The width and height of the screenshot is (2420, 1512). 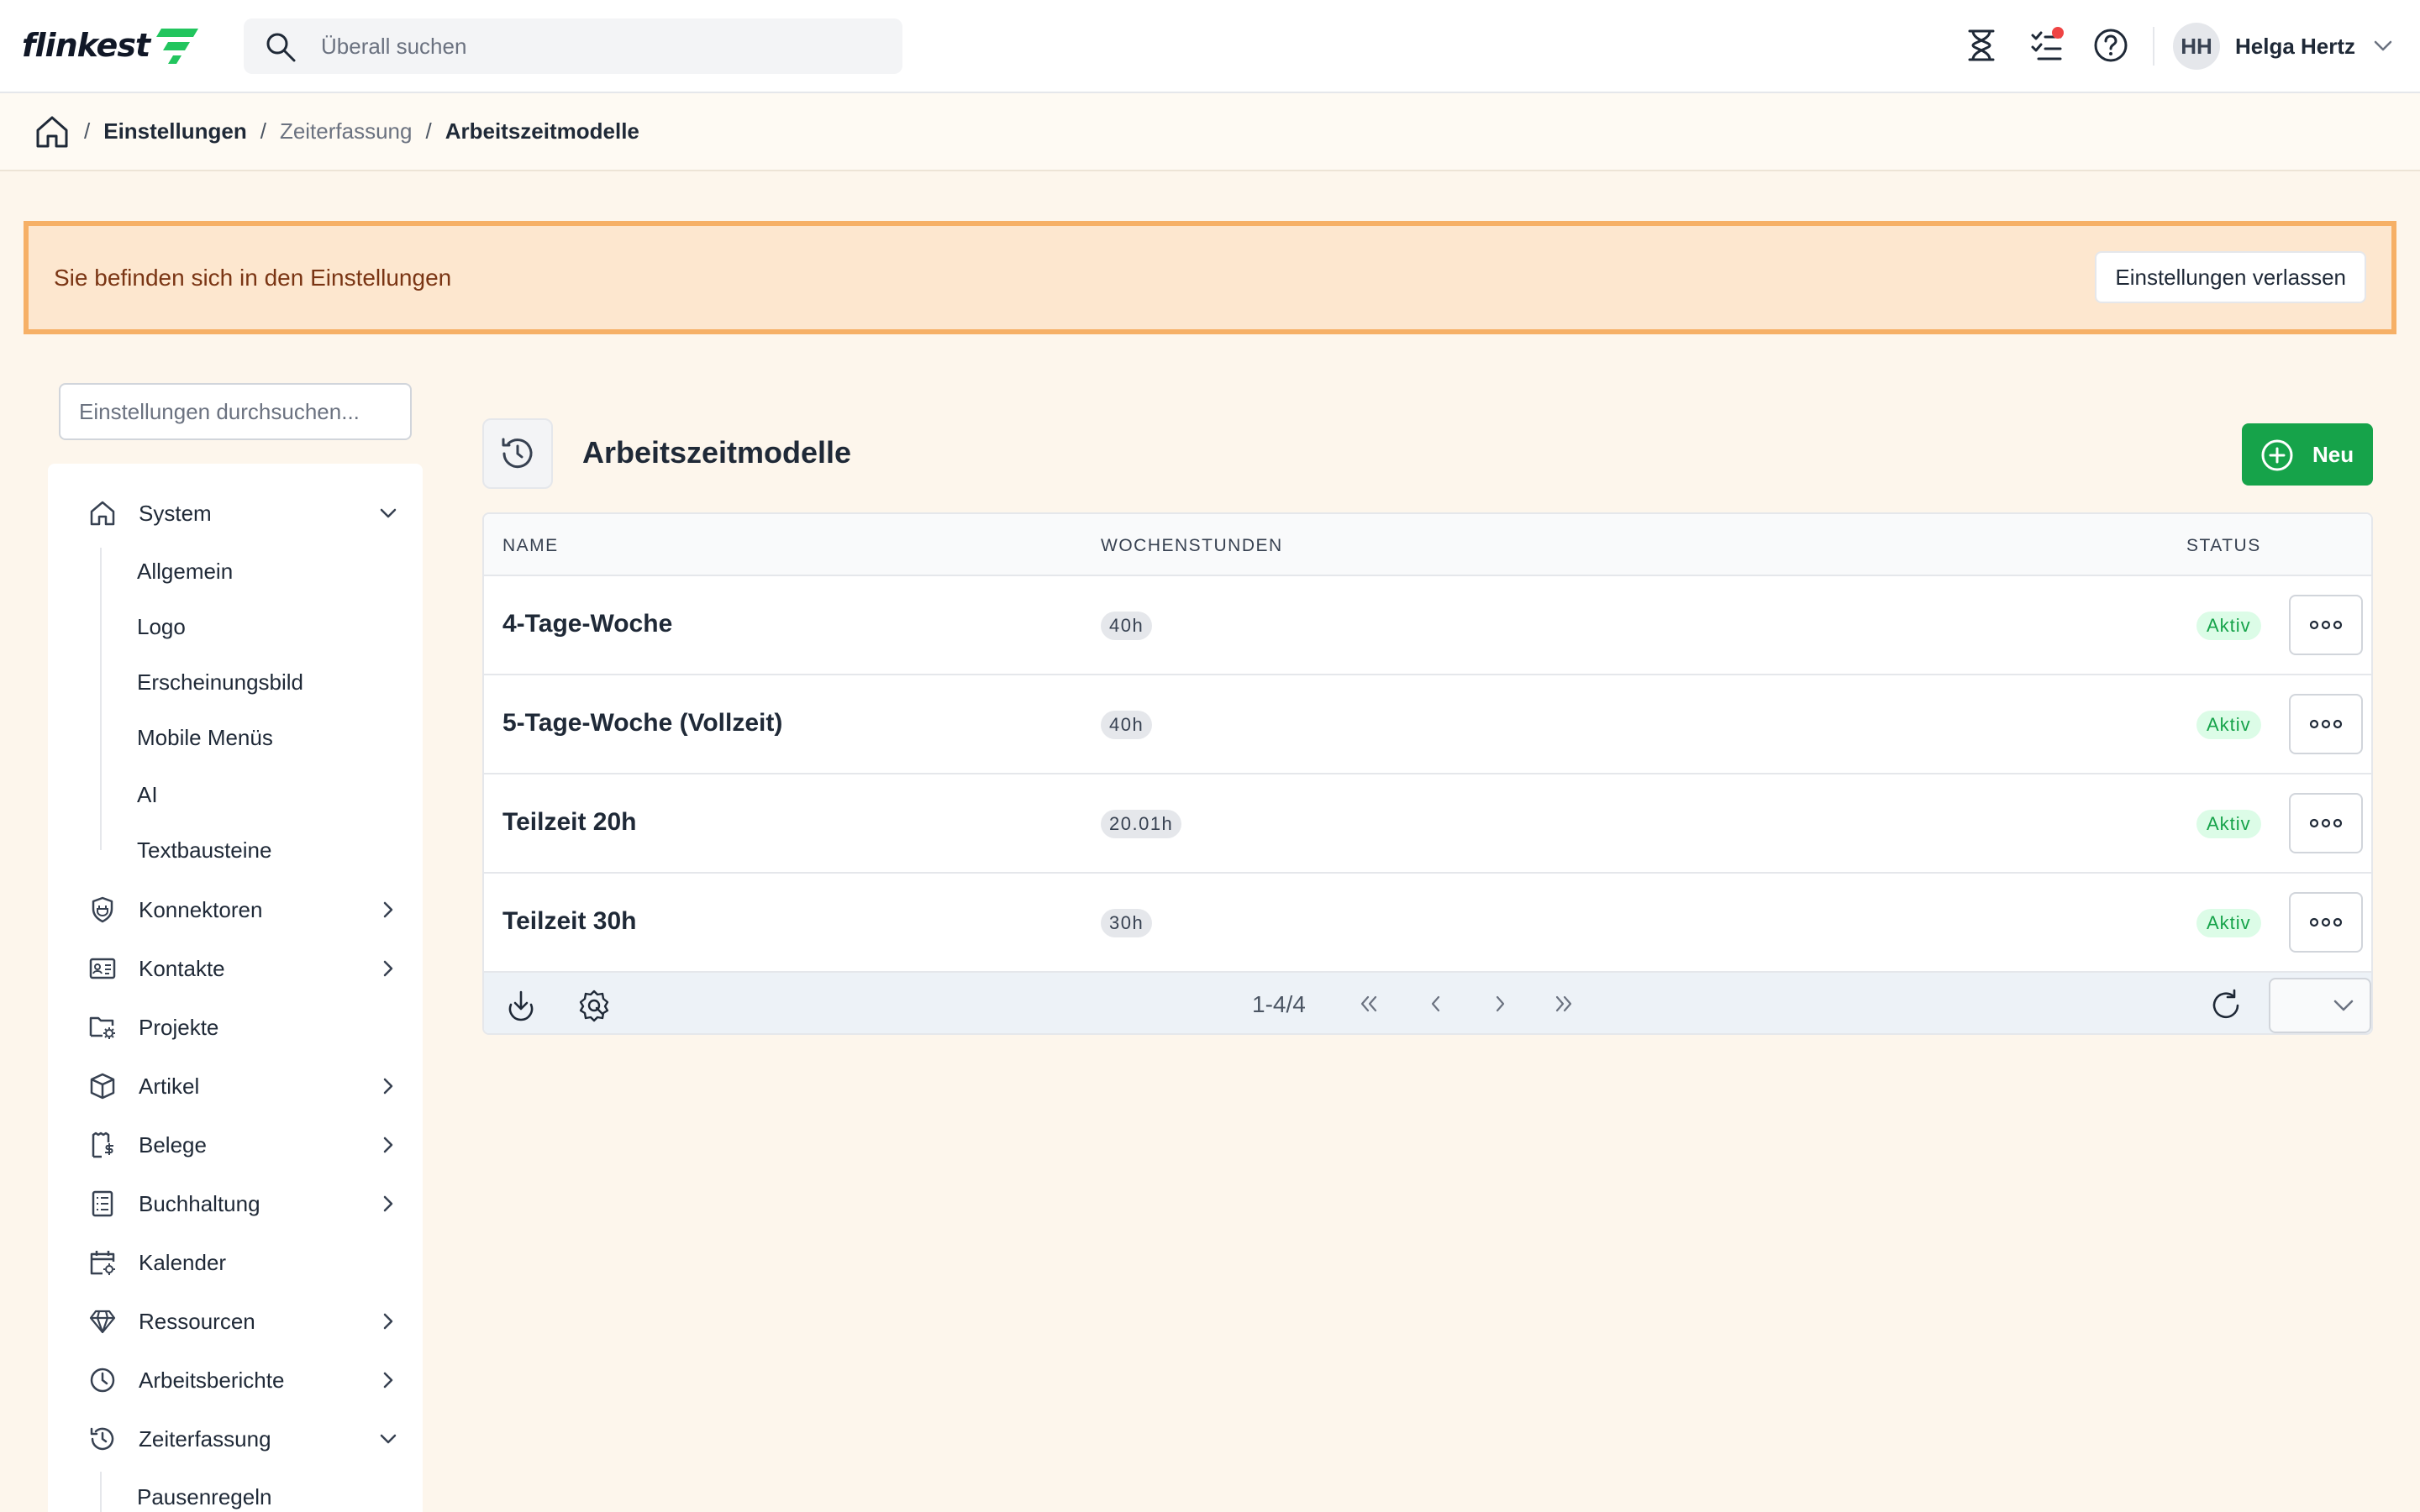 What do you see at coordinates (1210, 46) in the screenshot?
I see `top-bar: flinkest Überall suchen HH Helga Hertz` at bounding box center [1210, 46].